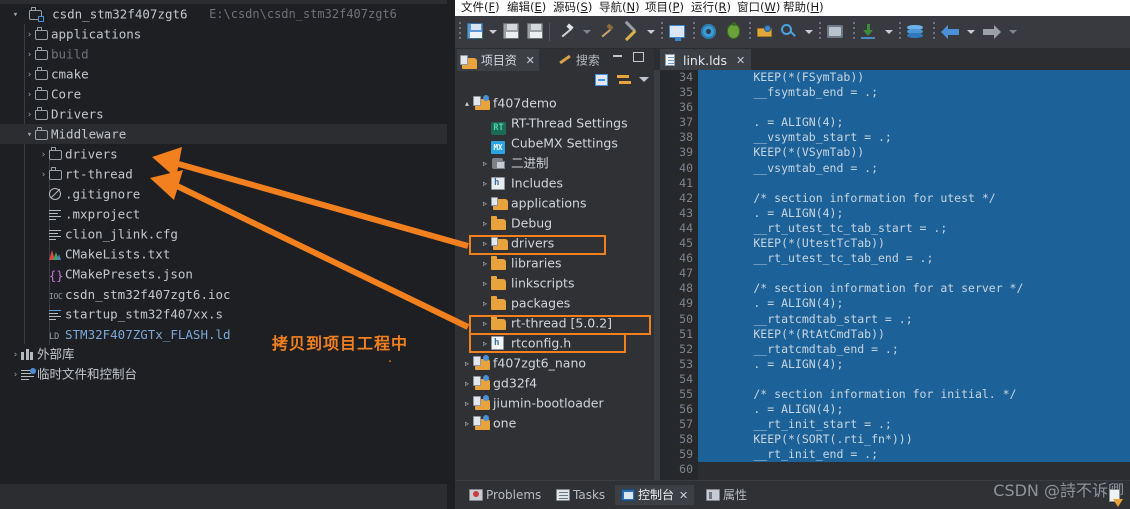  Describe the element at coordinates (971, 32) in the screenshot. I see `back-dropdown-caret-icon` at that location.